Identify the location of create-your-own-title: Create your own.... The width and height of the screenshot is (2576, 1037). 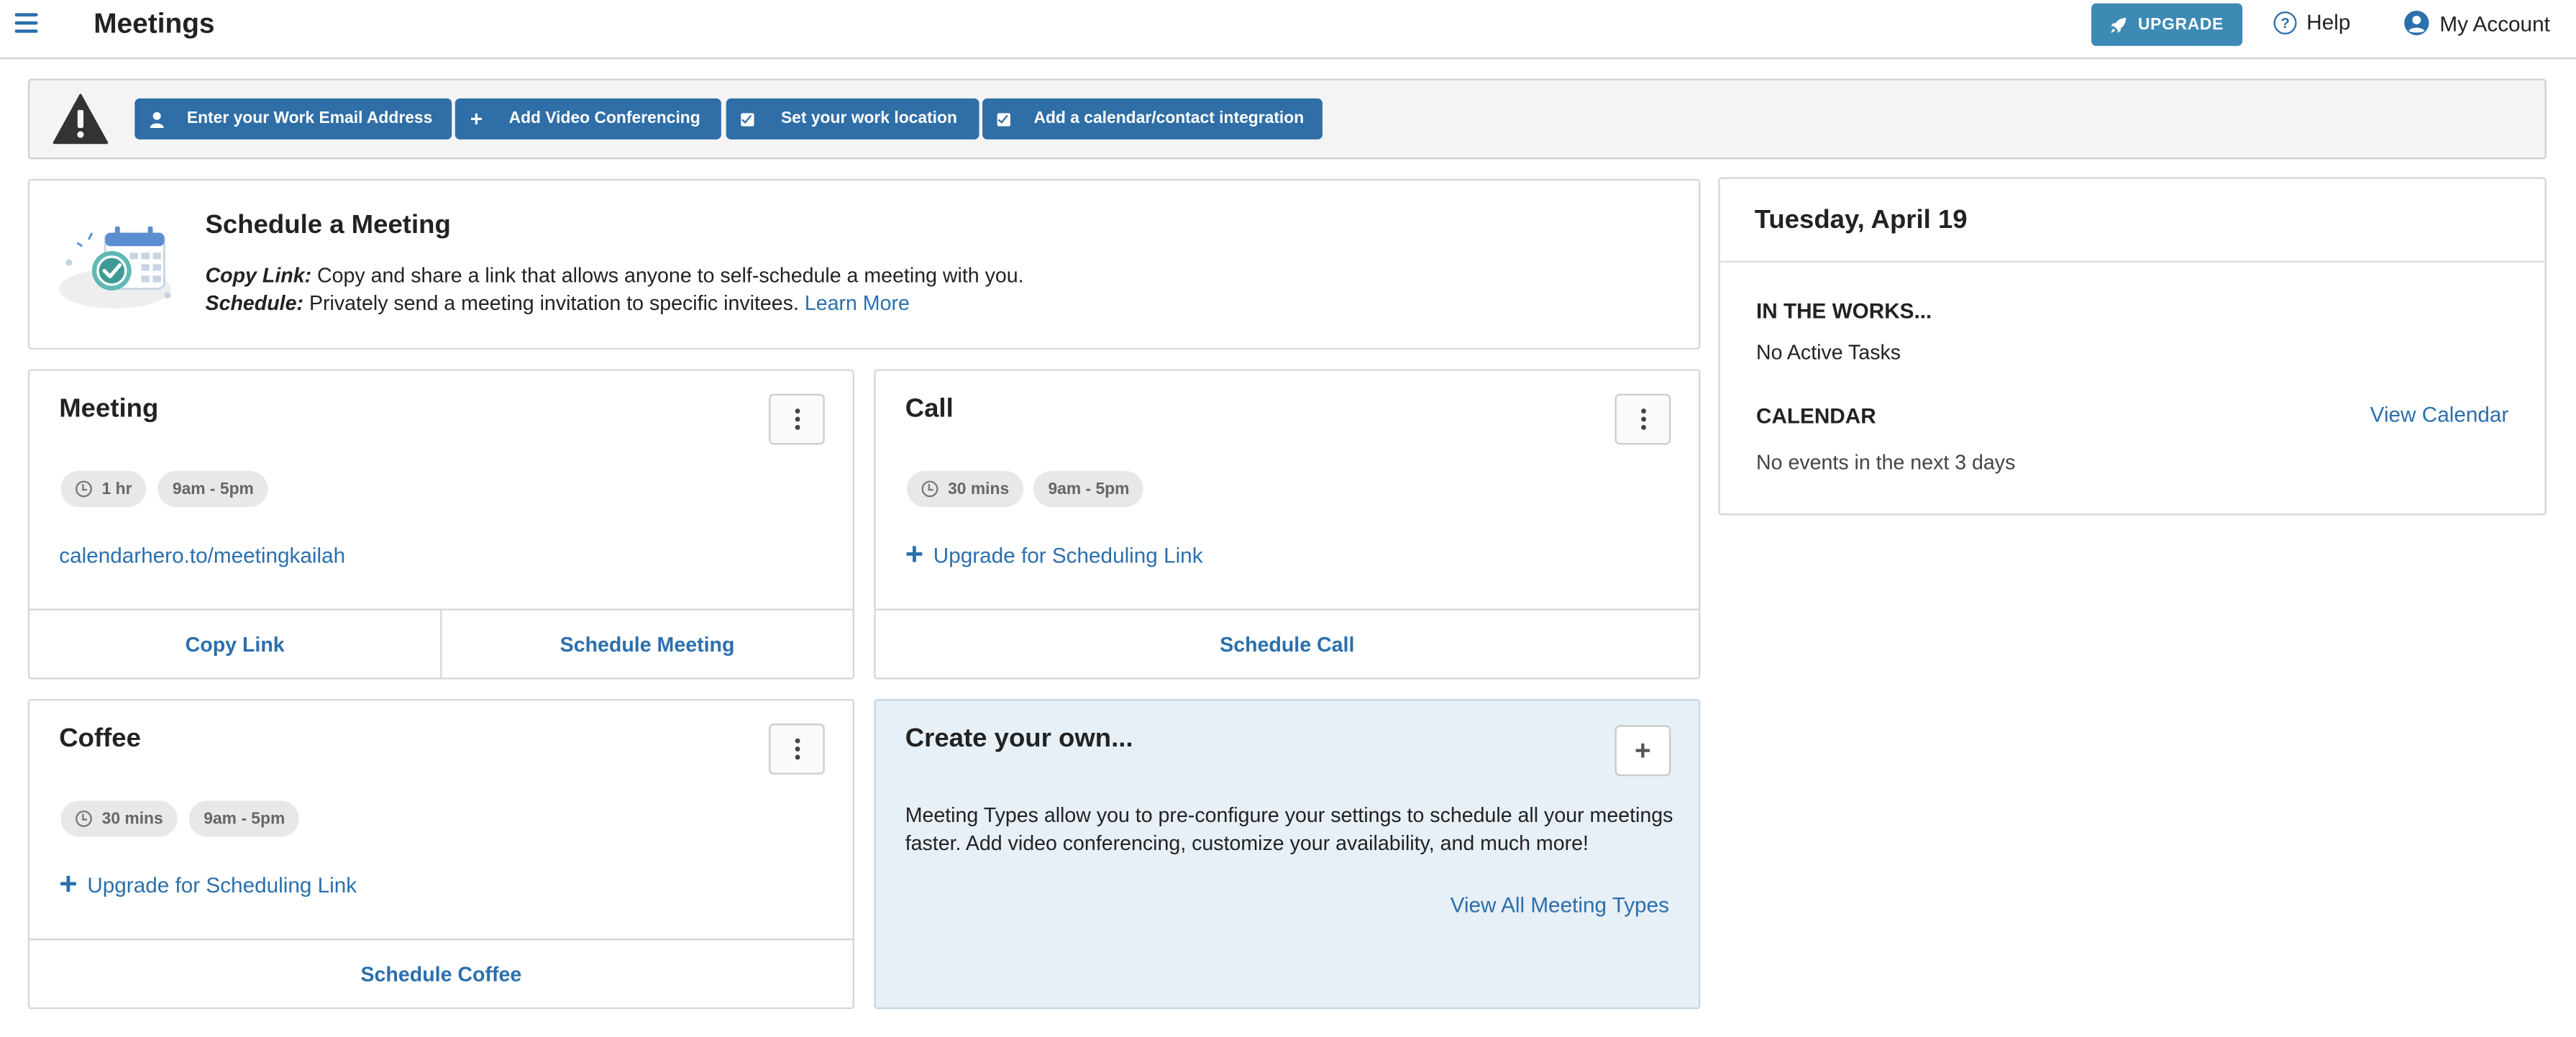
(1019, 740).